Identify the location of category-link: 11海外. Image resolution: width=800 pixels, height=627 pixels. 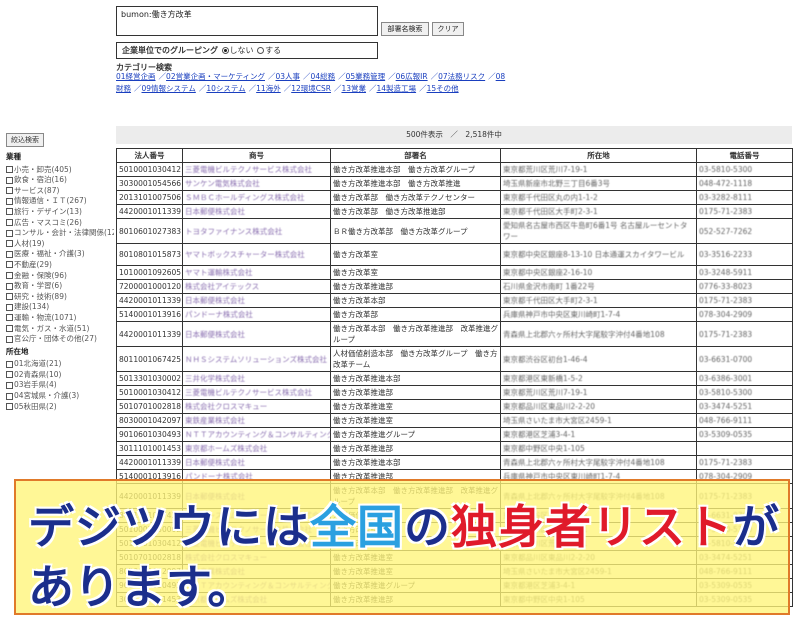
(268, 88).